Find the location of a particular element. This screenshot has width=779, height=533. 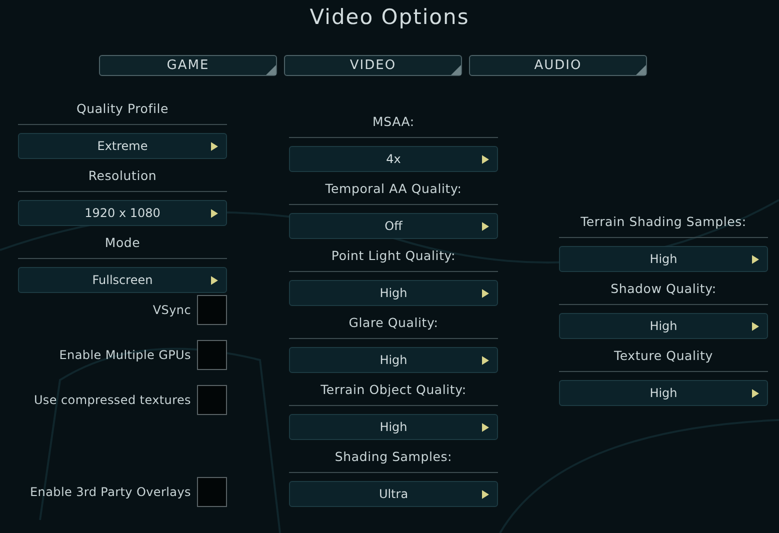

setting-label: MSAA: is located at coordinates (394, 122).